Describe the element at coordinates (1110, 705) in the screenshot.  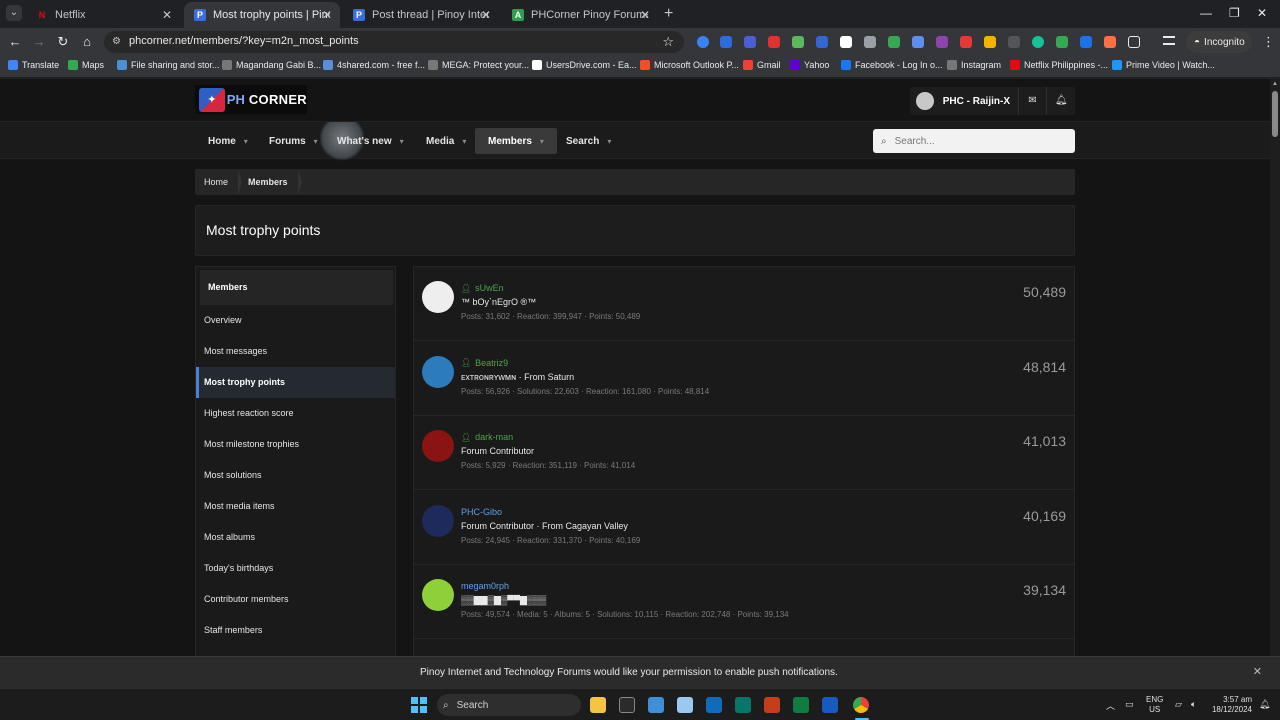
I see `show-hidden-icons-chevron-icon: ︿` at that location.